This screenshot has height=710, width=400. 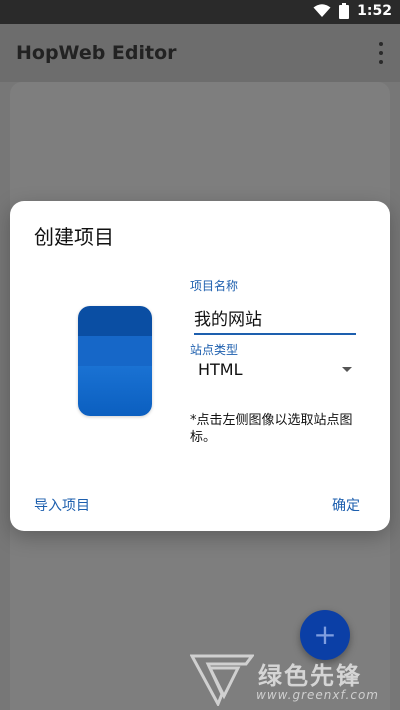 I want to click on project-name-input, so click(x=275, y=319).